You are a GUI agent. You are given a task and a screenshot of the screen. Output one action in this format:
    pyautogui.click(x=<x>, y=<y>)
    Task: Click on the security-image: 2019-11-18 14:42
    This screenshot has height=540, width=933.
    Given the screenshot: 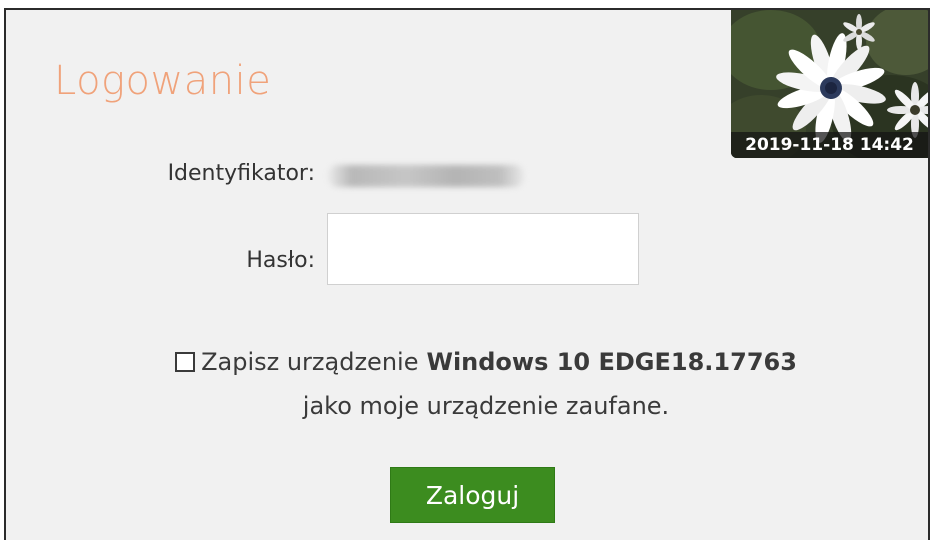 What is the action you would take?
    pyautogui.click(x=829, y=84)
    